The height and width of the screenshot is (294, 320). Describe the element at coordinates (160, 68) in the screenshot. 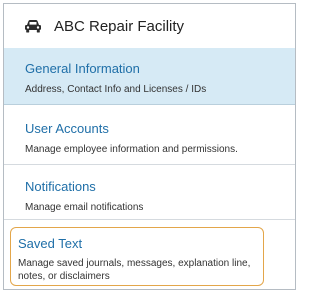

I see `general-information-link: General Information` at that location.